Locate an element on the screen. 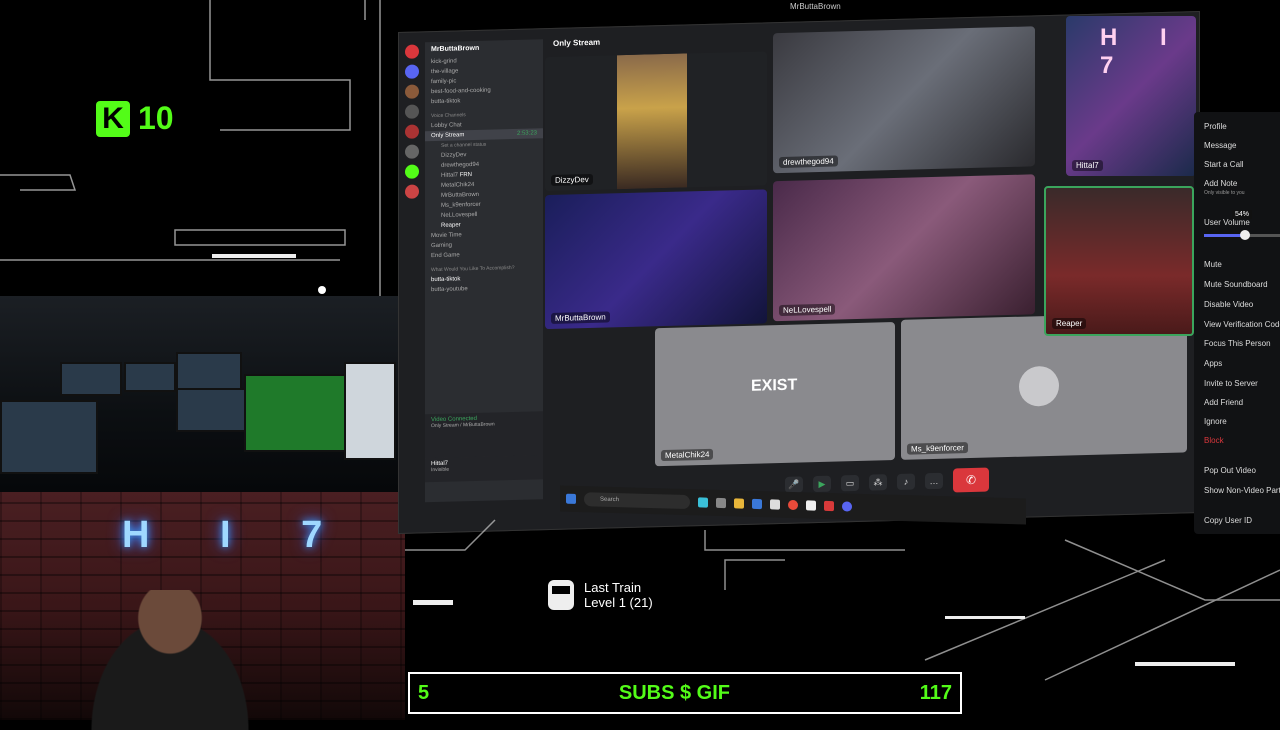  new-badge-icon is located at coordinates (412, 51).